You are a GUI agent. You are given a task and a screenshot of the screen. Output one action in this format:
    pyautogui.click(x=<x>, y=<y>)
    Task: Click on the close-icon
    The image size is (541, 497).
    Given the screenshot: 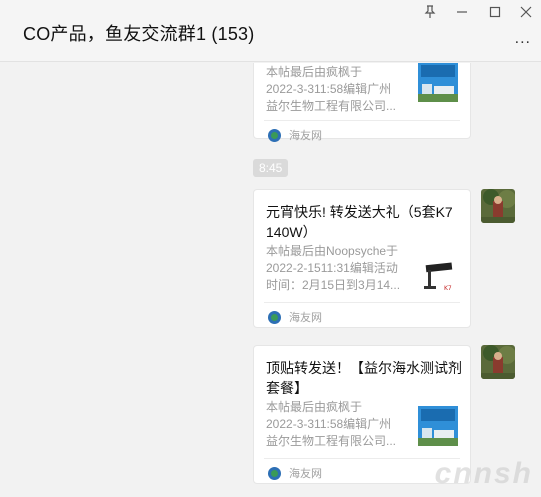 What is the action you would take?
    pyautogui.click(x=526, y=12)
    